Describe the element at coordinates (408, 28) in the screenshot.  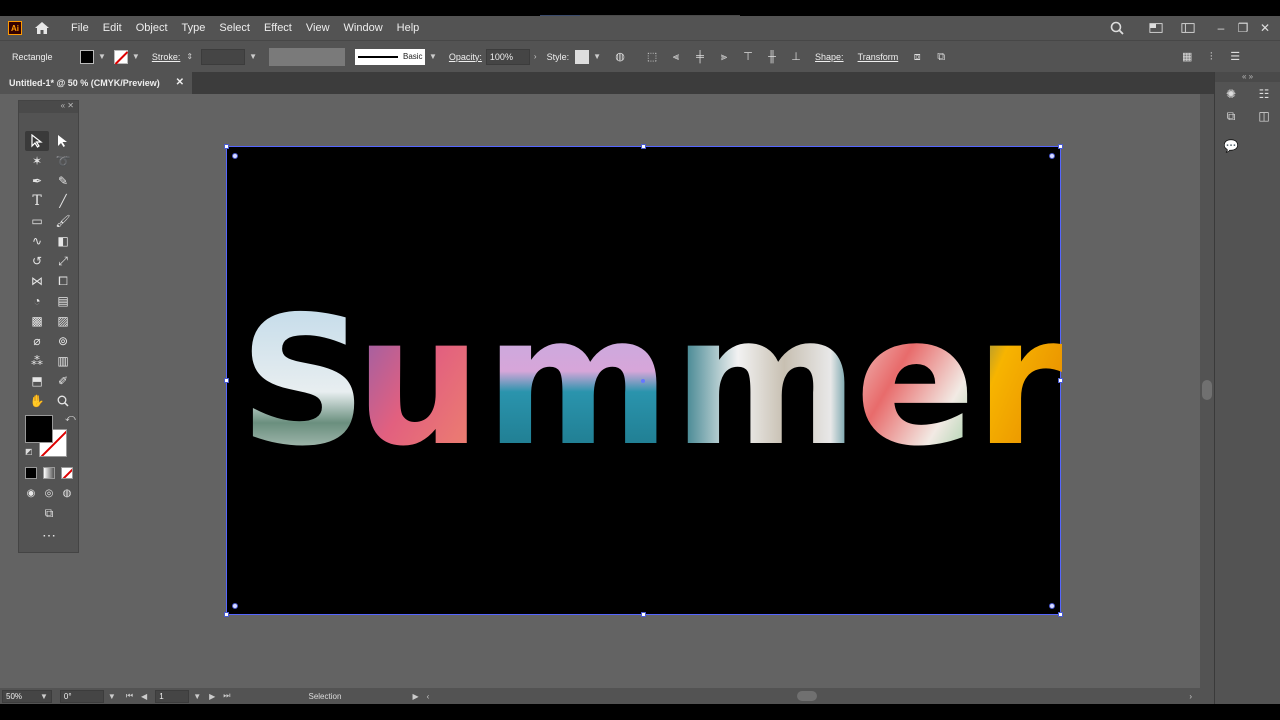
I see `menu-help: Help` at that location.